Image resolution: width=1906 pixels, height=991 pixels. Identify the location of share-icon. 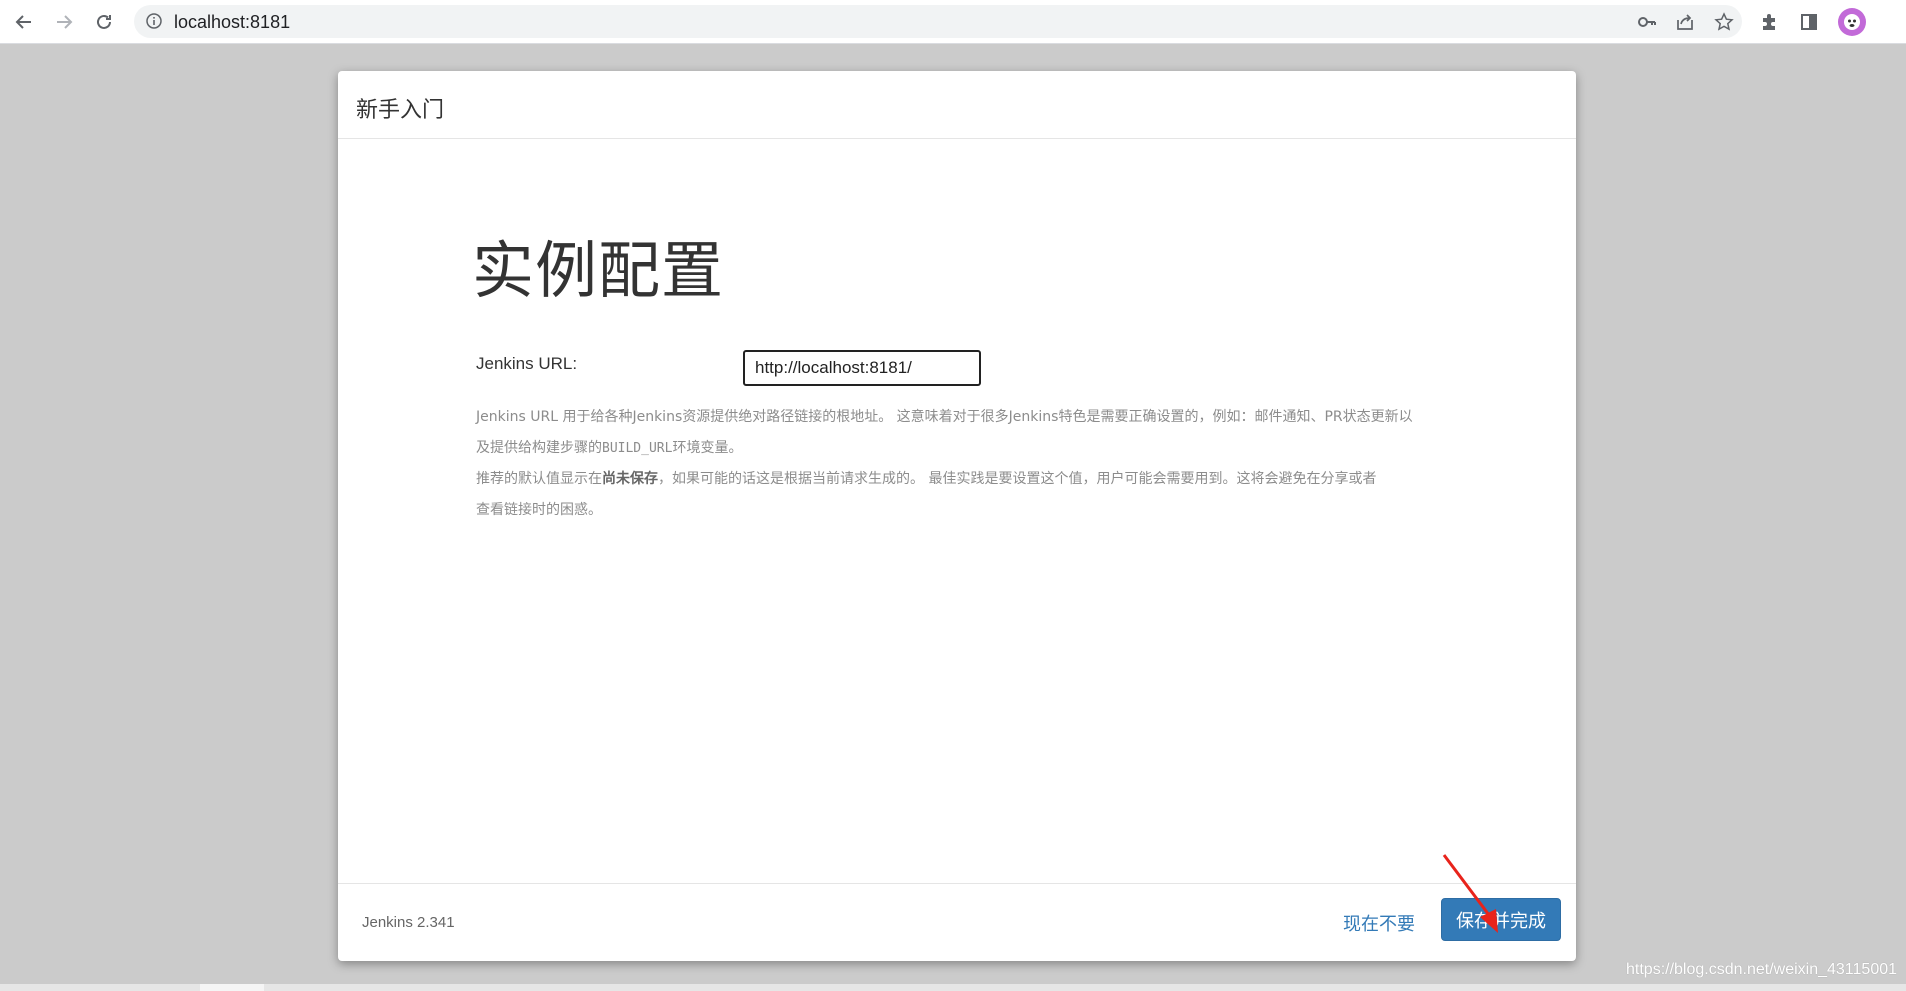
(1685, 22).